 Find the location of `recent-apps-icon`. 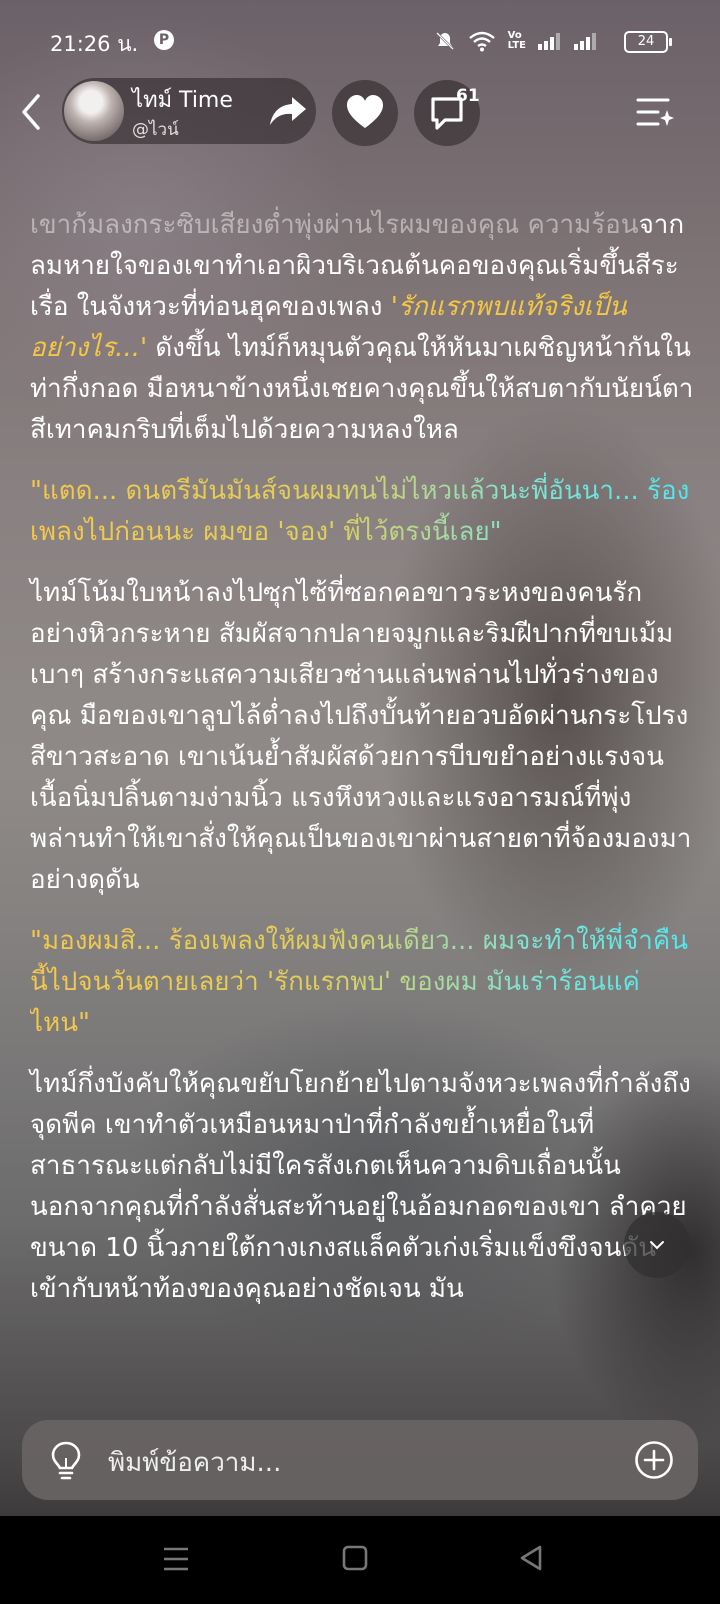

recent-apps-icon is located at coordinates (176, 1559).